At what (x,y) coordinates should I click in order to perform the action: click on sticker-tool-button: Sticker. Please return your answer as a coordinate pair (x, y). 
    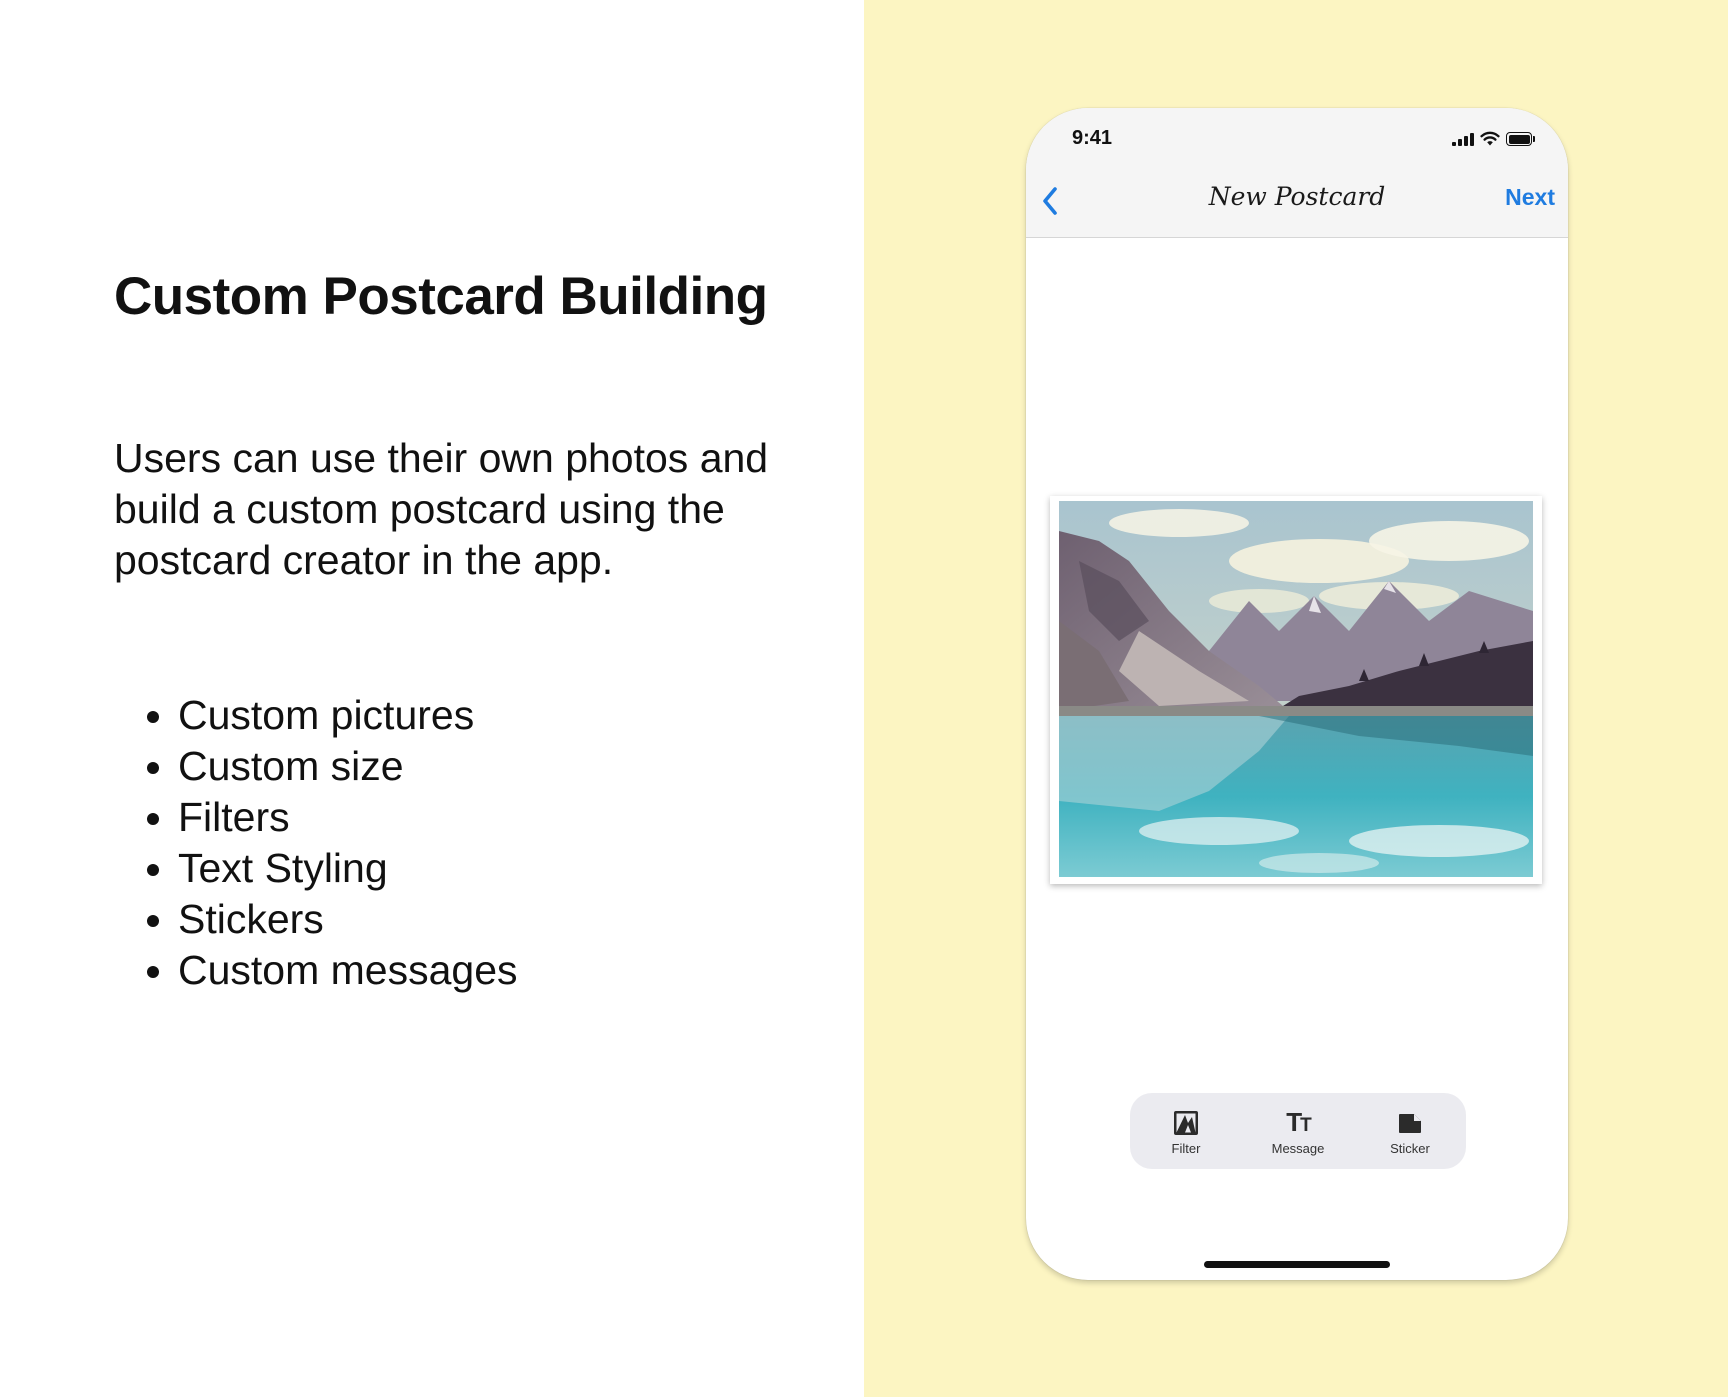
    Looking at the image, I should click on (1410, 1131).